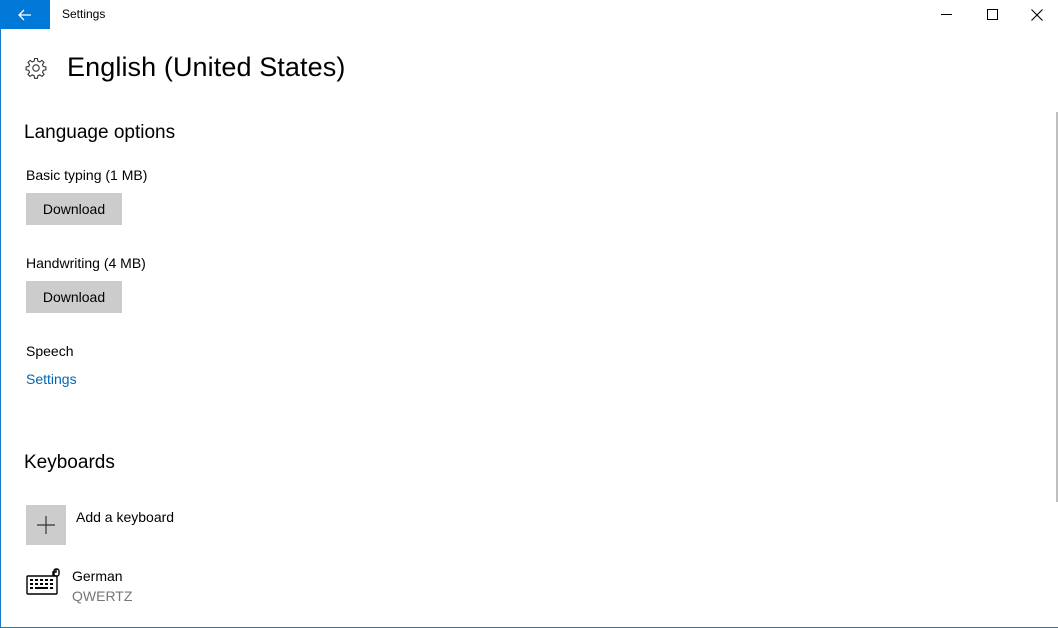 Image resolution: width=1058 pixels, height=628 pixels. I want to click on back-button, so click(25, 14).